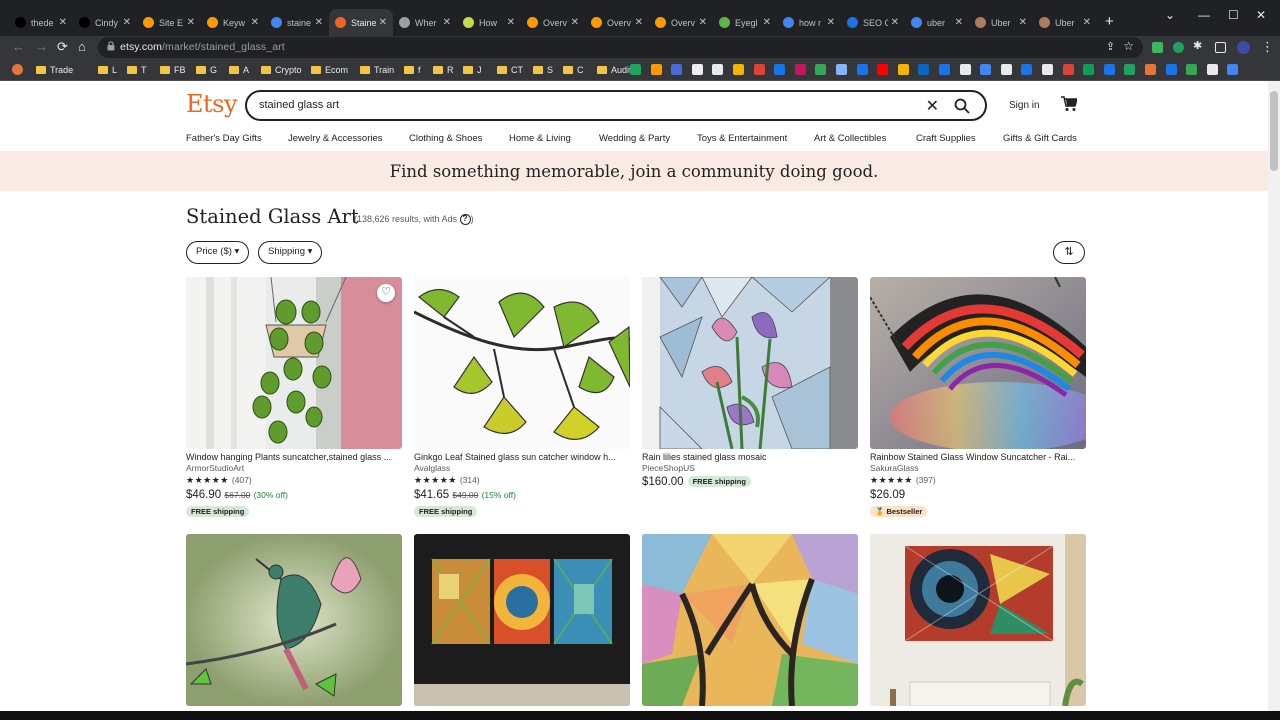 This screenshot has height=720, width=1280. Describe the element at coordinates (294, 468) in the screenshot. I see `shop-name: ArmorStudioArt` at that location.